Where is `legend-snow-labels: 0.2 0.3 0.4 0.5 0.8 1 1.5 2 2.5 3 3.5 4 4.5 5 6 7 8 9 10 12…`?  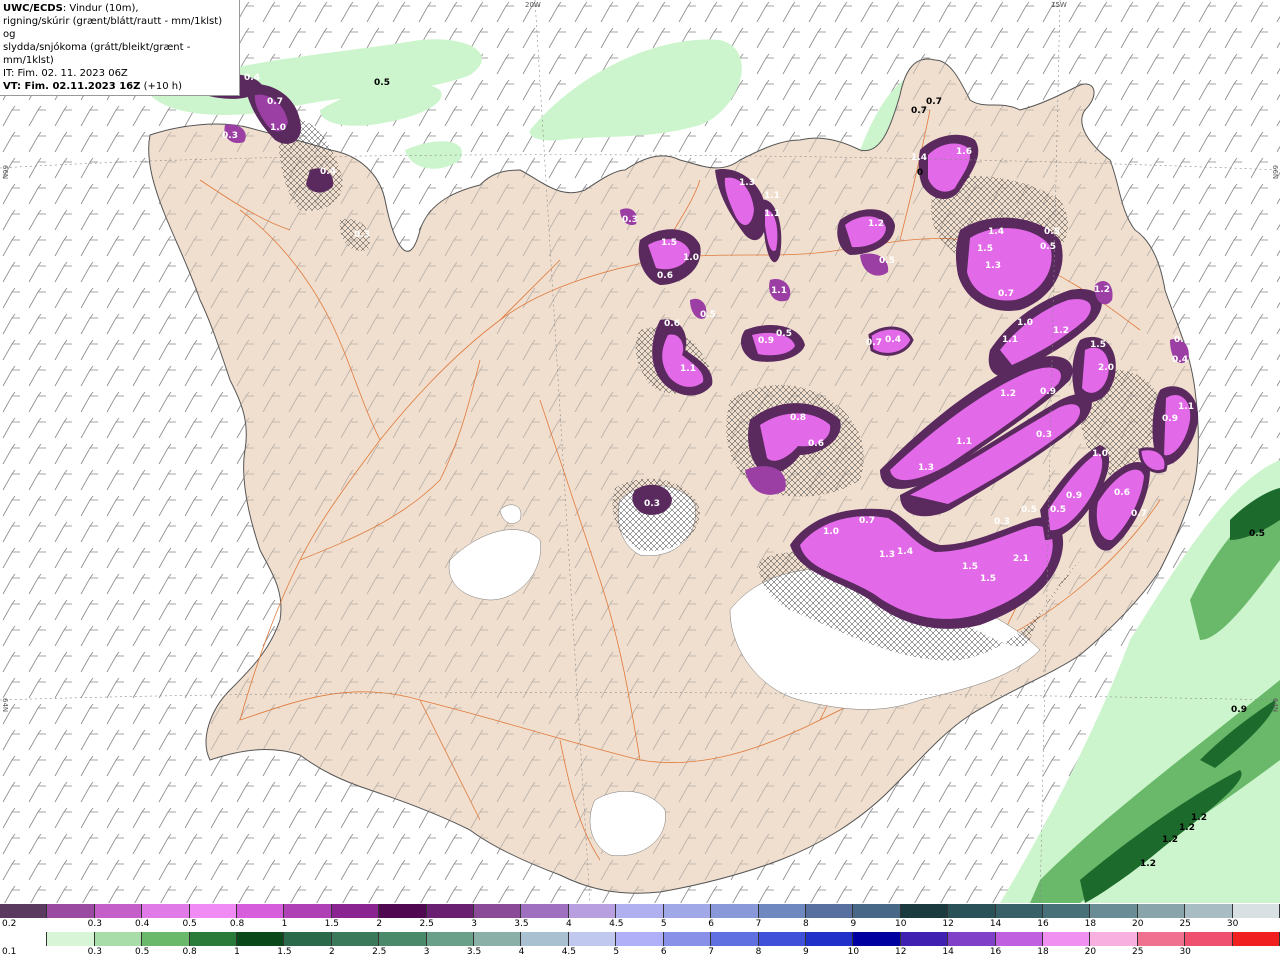
legend-snow-labels: 0.2 0.3 0.4 0.5 0.8 1 1.5 2 2.5 3 3.5 4 4.5 5 6 7 8 9 10 12… is located at coordinates (640, 925).